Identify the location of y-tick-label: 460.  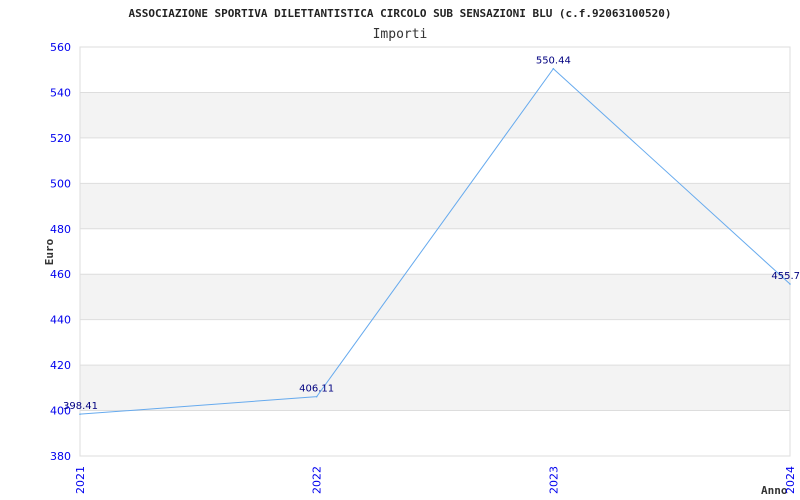
(60, 274).